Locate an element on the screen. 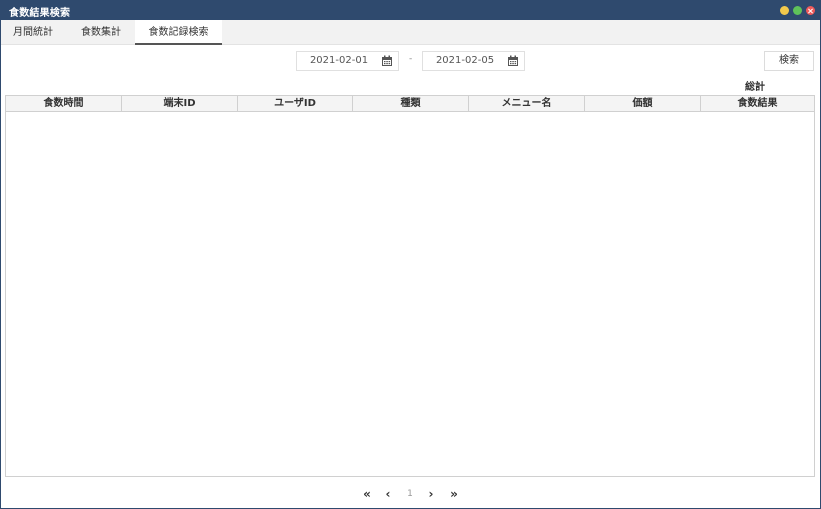  last-page-button: » is located at coordinates (454, 494).